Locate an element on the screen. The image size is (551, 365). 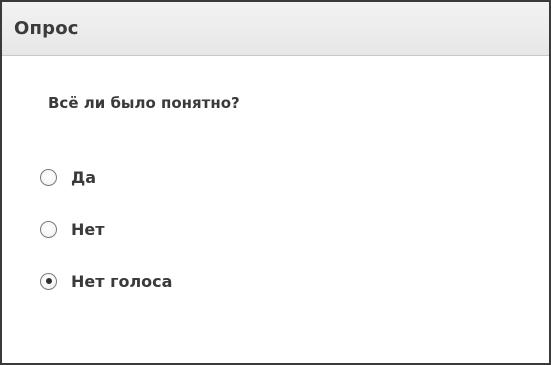
panel-title: Опрос is located at coordinates (46, 28).